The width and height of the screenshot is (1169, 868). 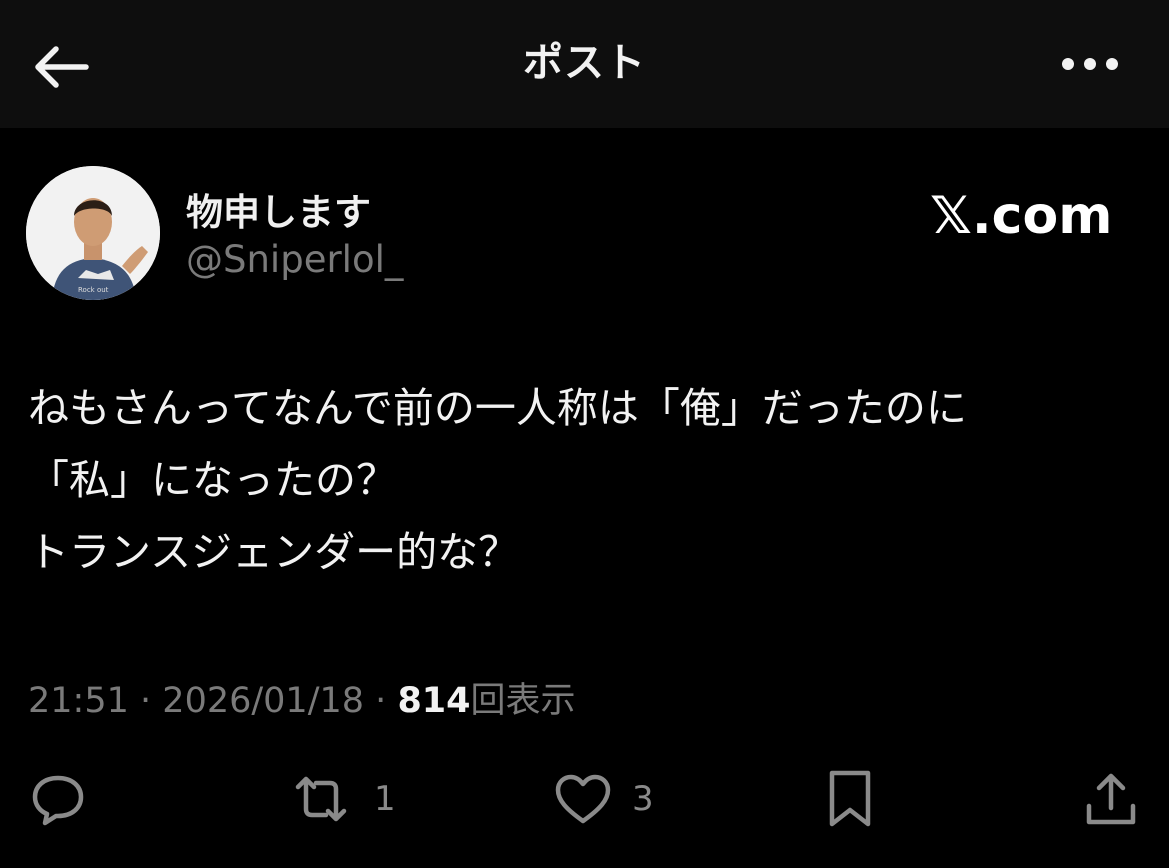 I want to click on more-horizontal-icon, so click(x=1090, y=64).